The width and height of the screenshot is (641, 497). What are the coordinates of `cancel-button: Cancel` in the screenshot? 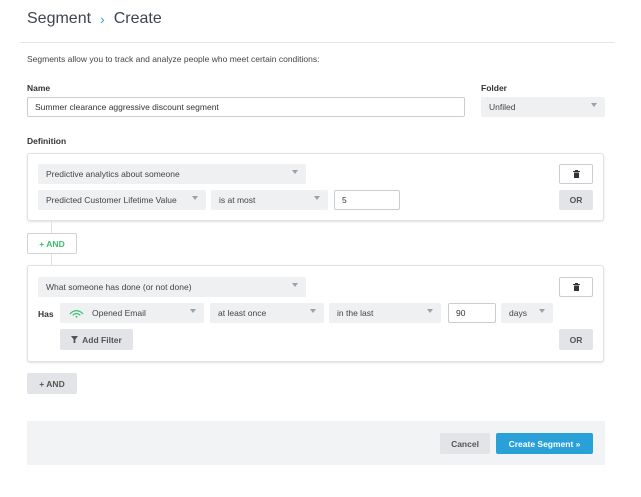 It's located at (465, 443).